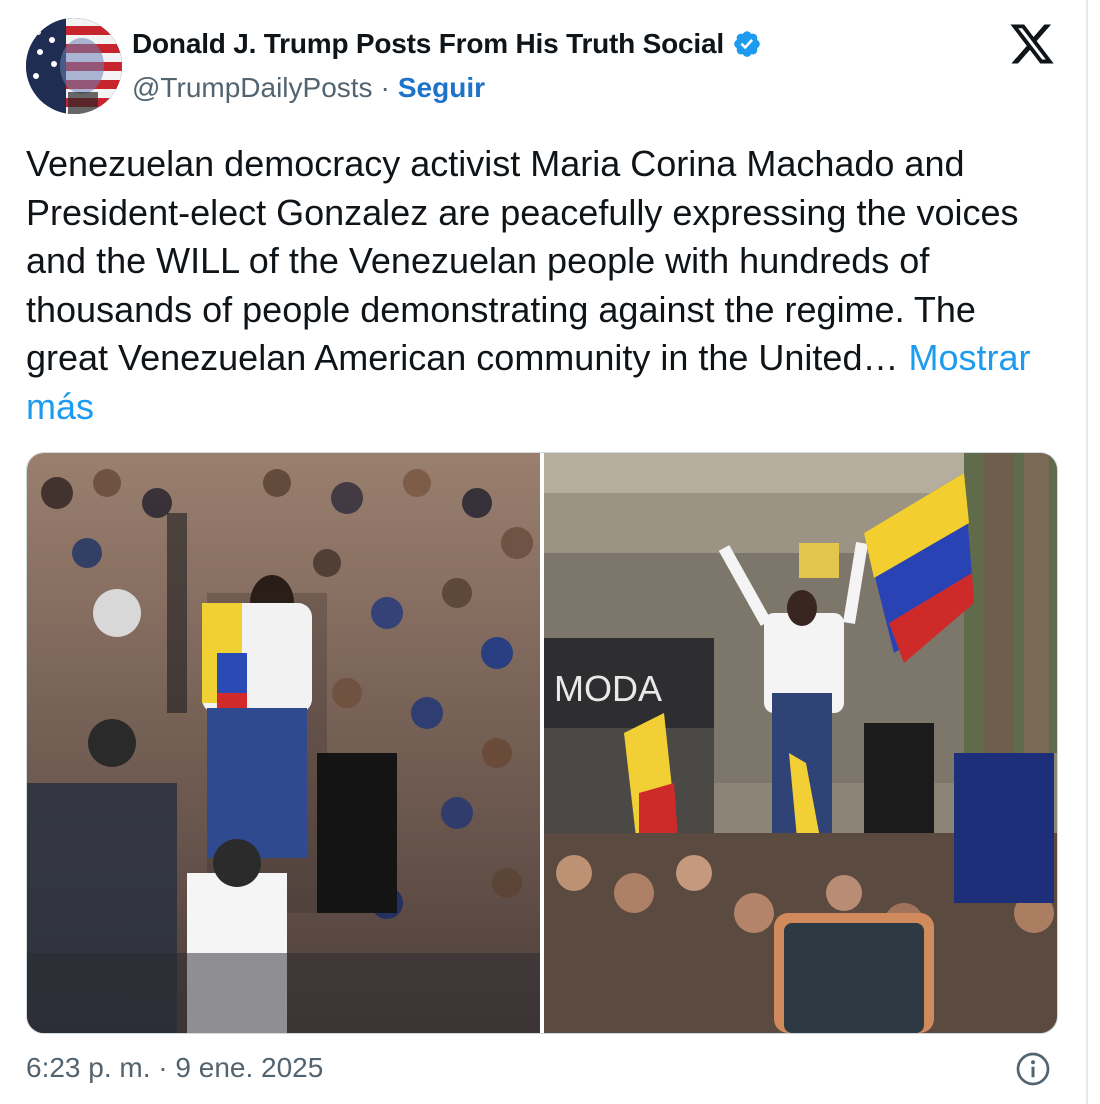 Image resolution: width=1100 pixels, height=1104 pixels. I want to click on author-avatar, so click(74, 66).